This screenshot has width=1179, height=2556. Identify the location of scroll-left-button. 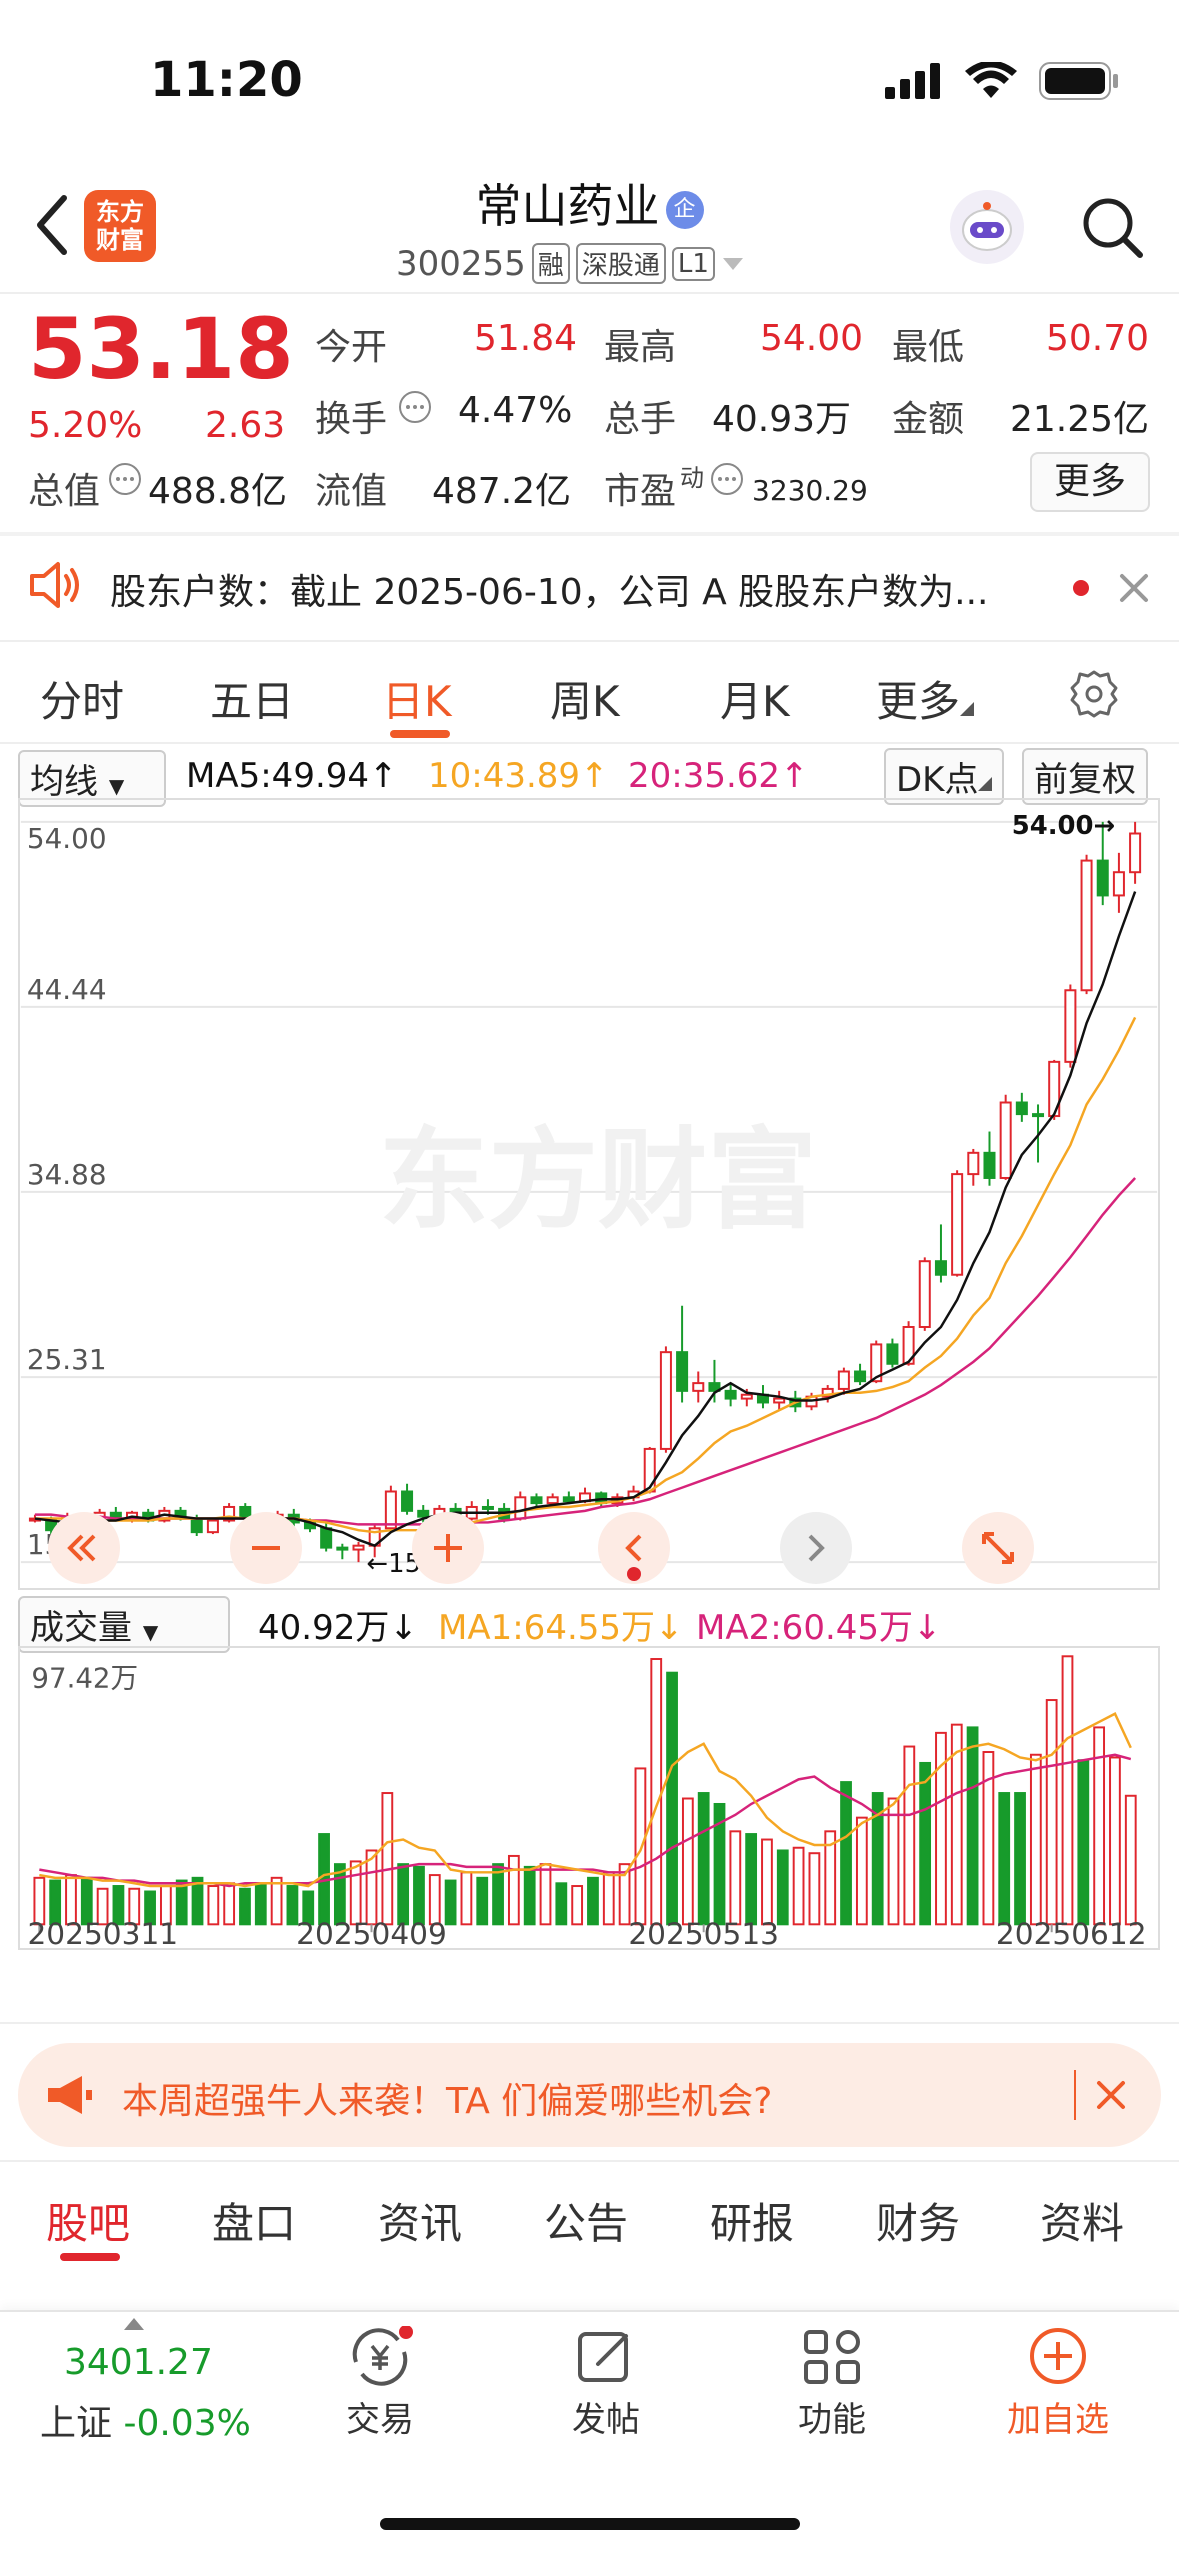
(634, 1548).